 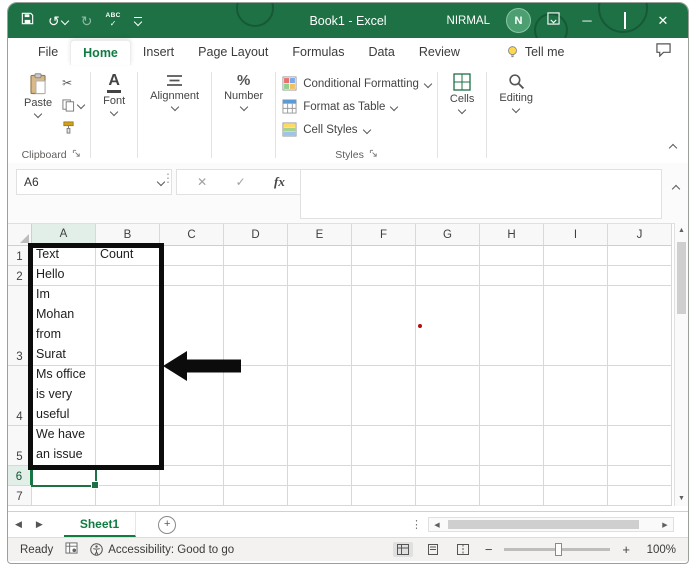 What do you see at coordinates (553, 20) in the screenshot?
I see `ribbon-display-options-button` at bounding box center [553, 20].